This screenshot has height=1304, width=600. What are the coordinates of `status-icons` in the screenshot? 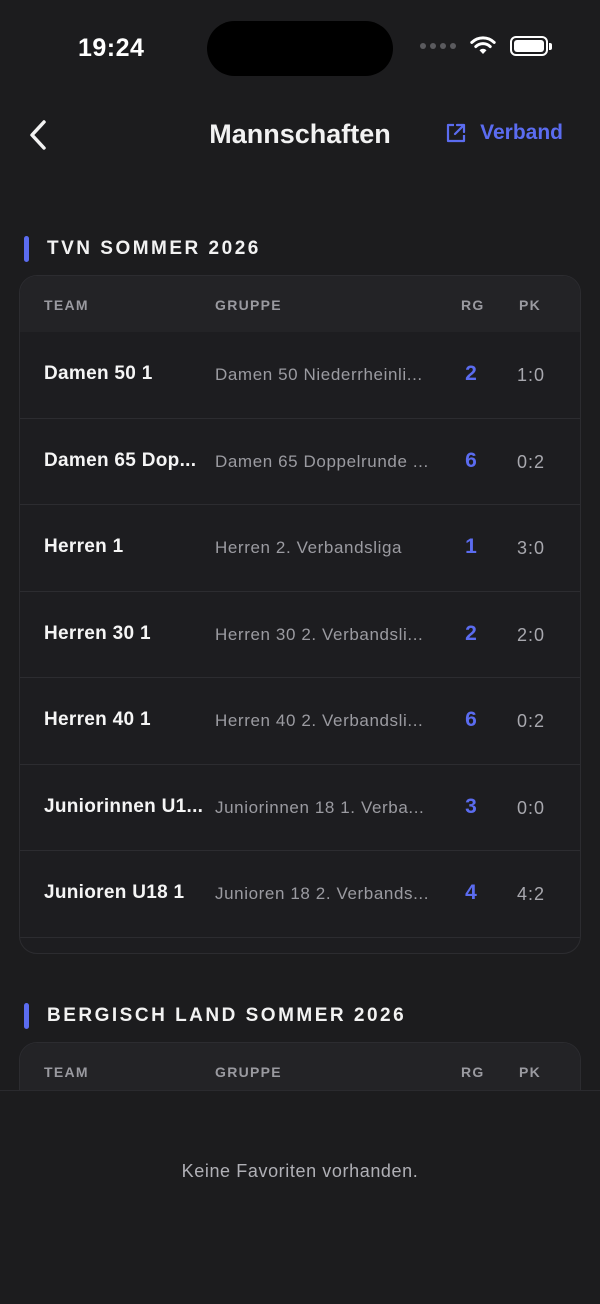 It's located at (486, 46).